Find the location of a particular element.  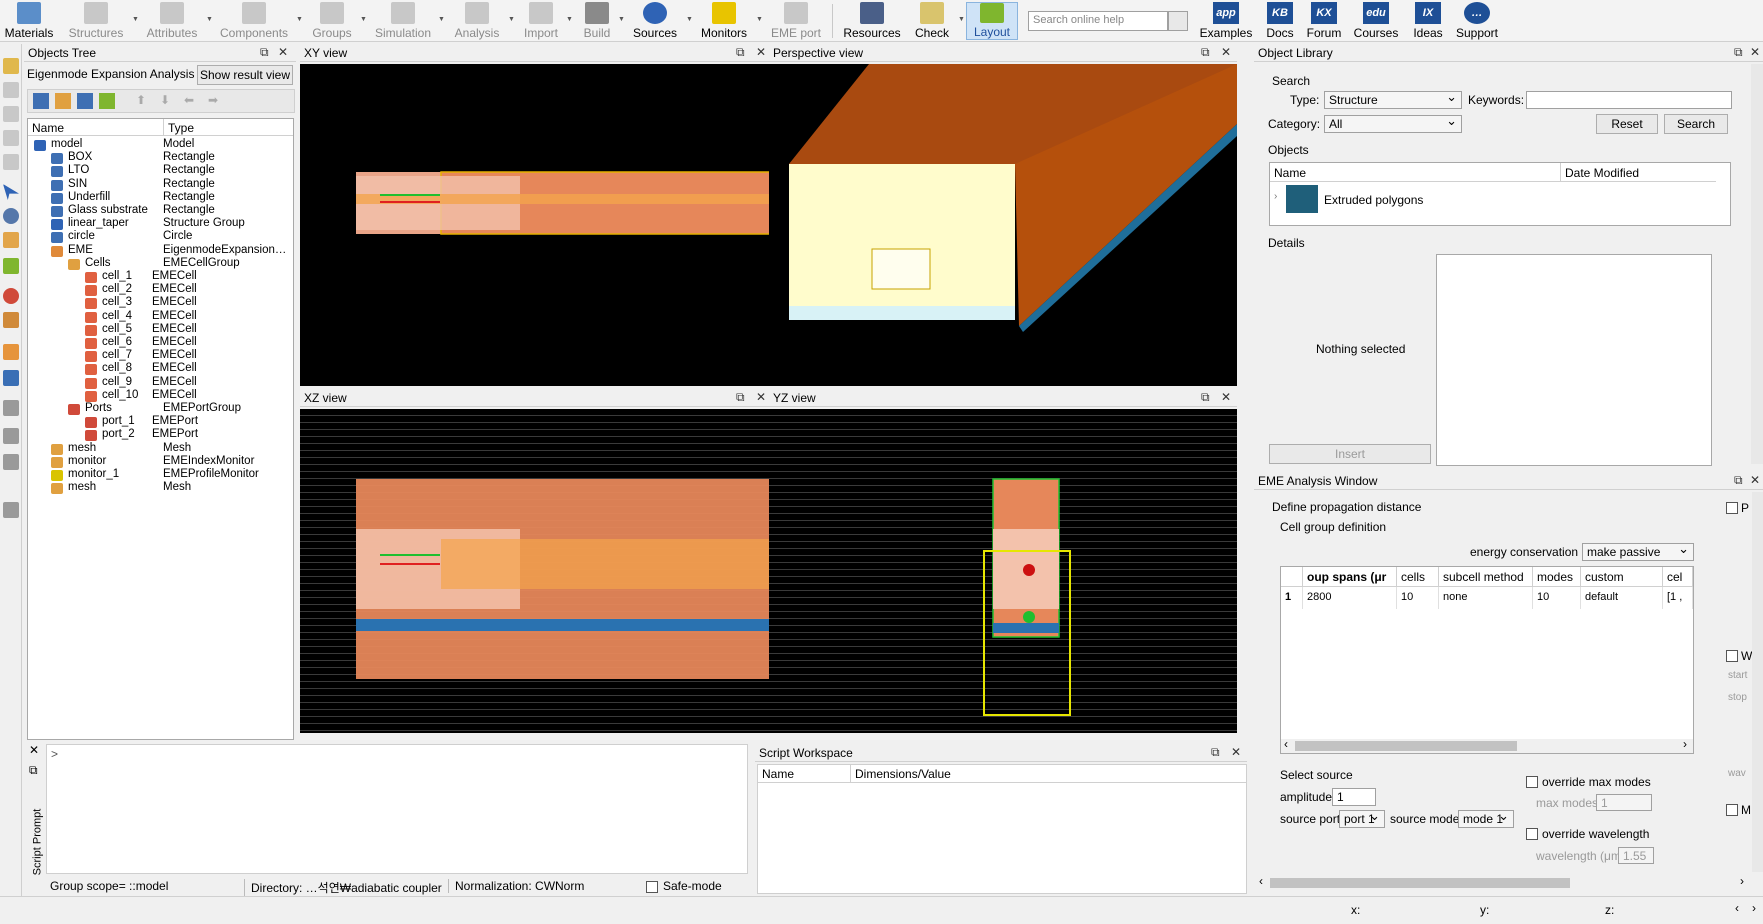

add-mesh-icon is located at coordinates (41, 101).